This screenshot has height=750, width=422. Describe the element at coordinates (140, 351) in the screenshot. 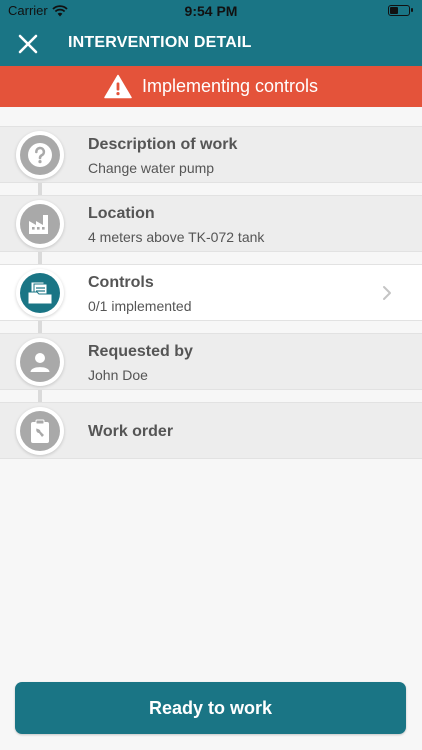

I see `item-title: Requested by` at that location.